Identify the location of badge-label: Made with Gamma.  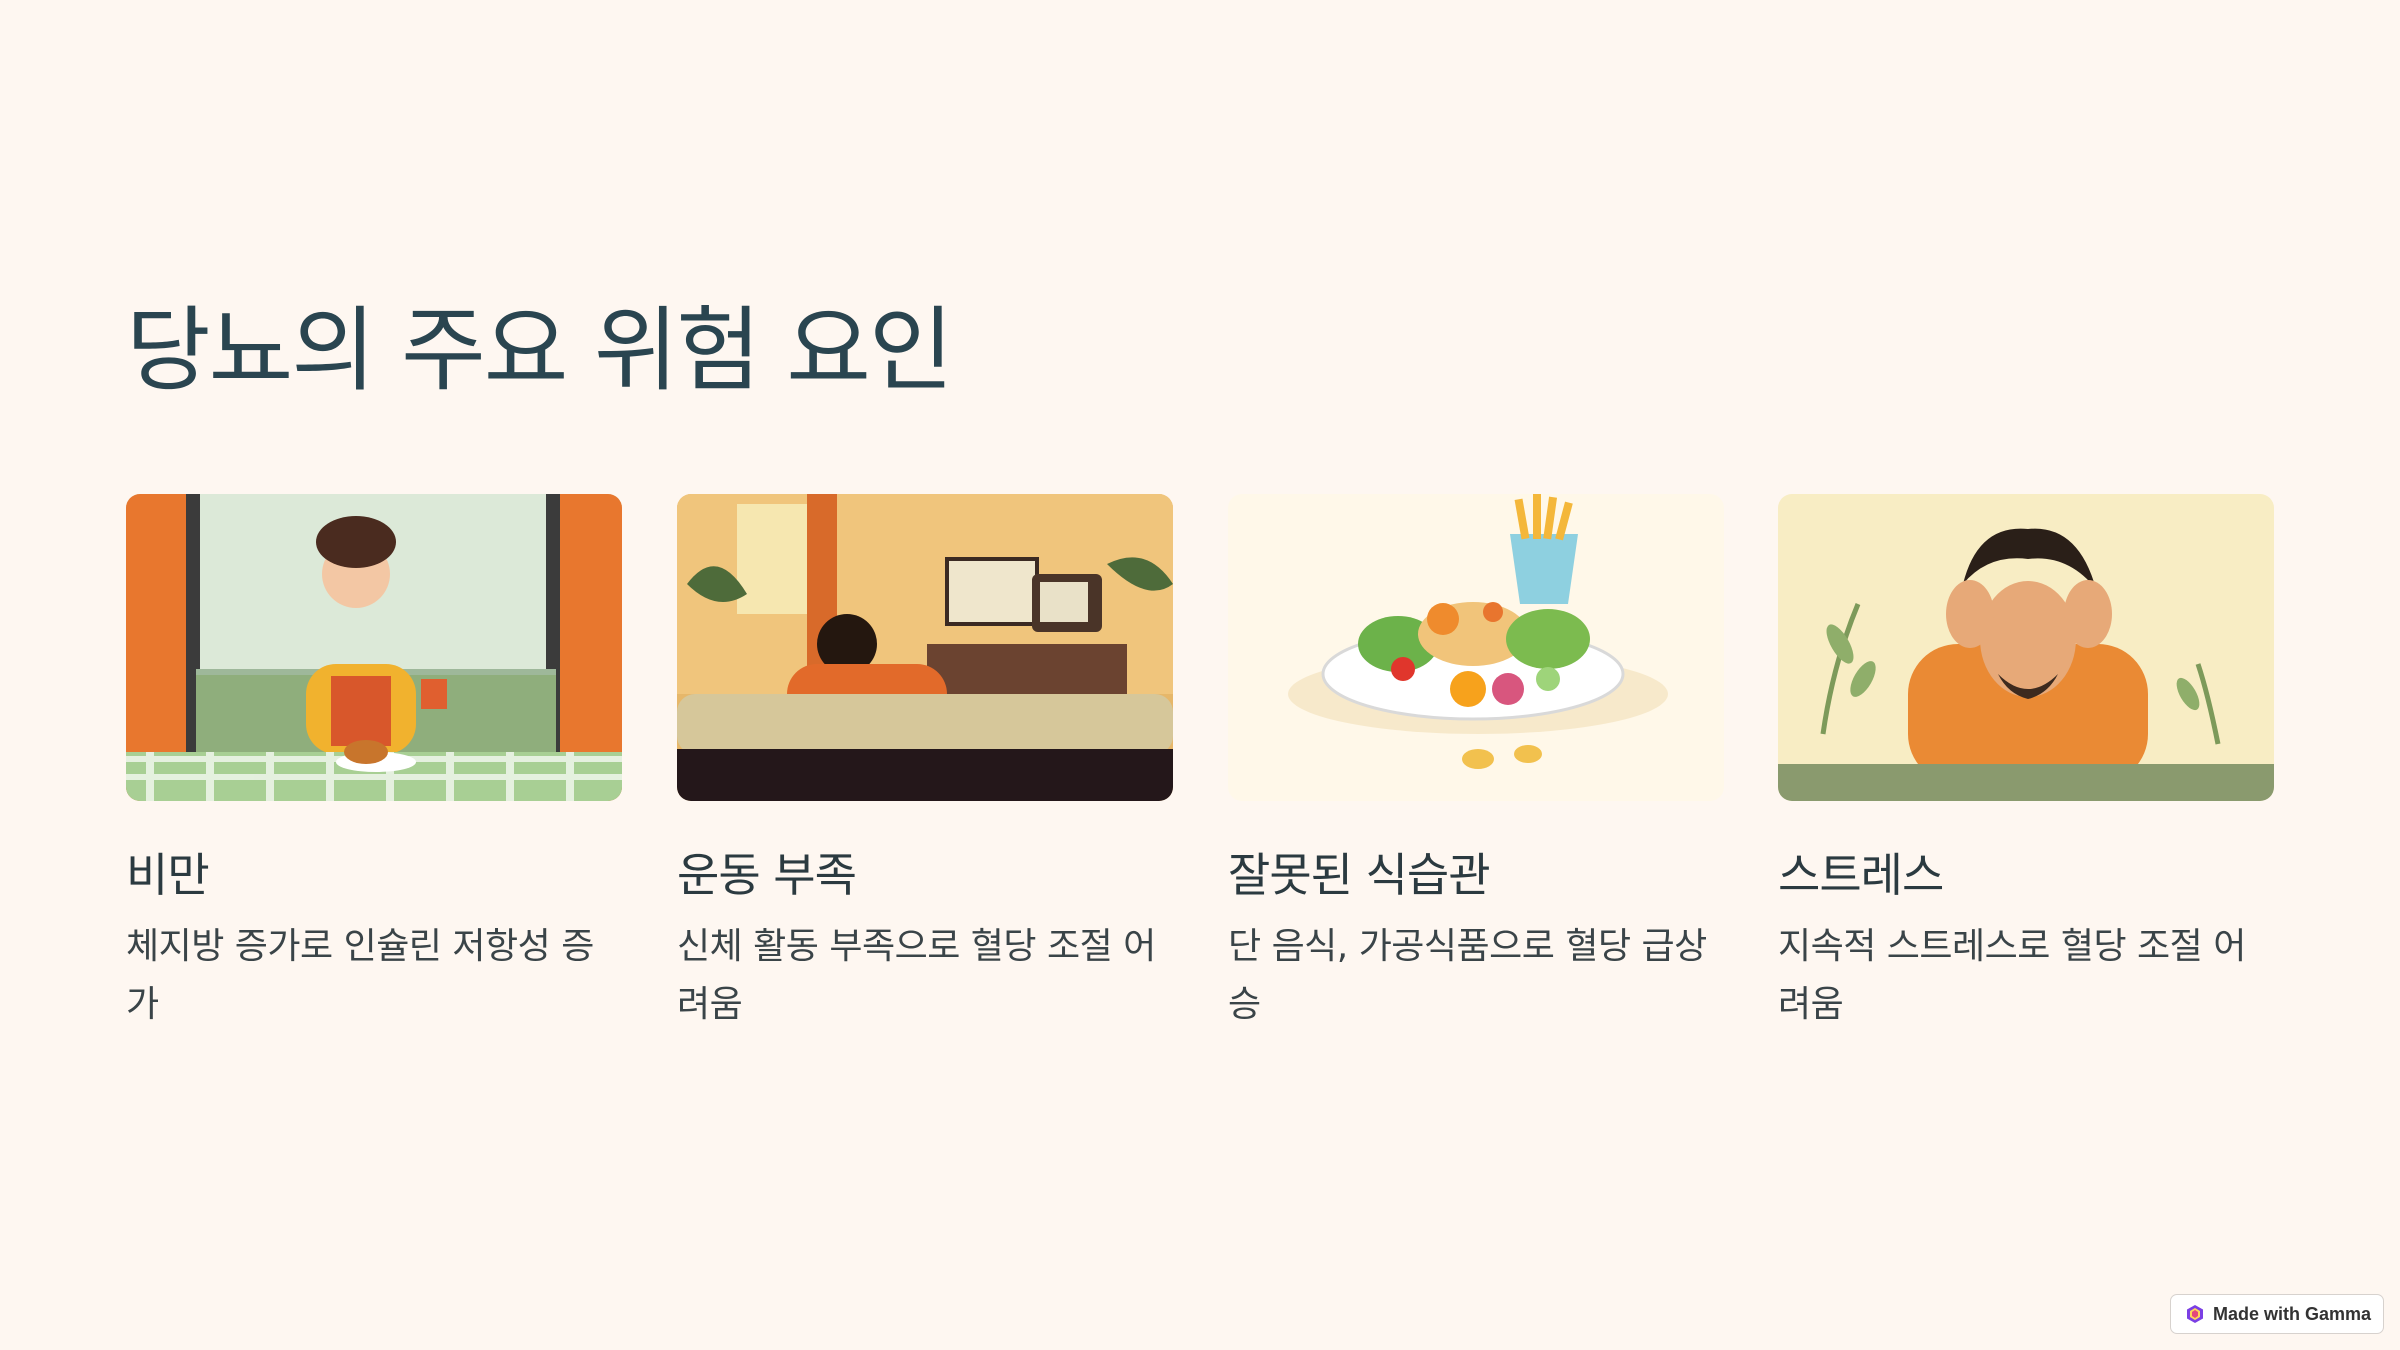
(2292, 1313).